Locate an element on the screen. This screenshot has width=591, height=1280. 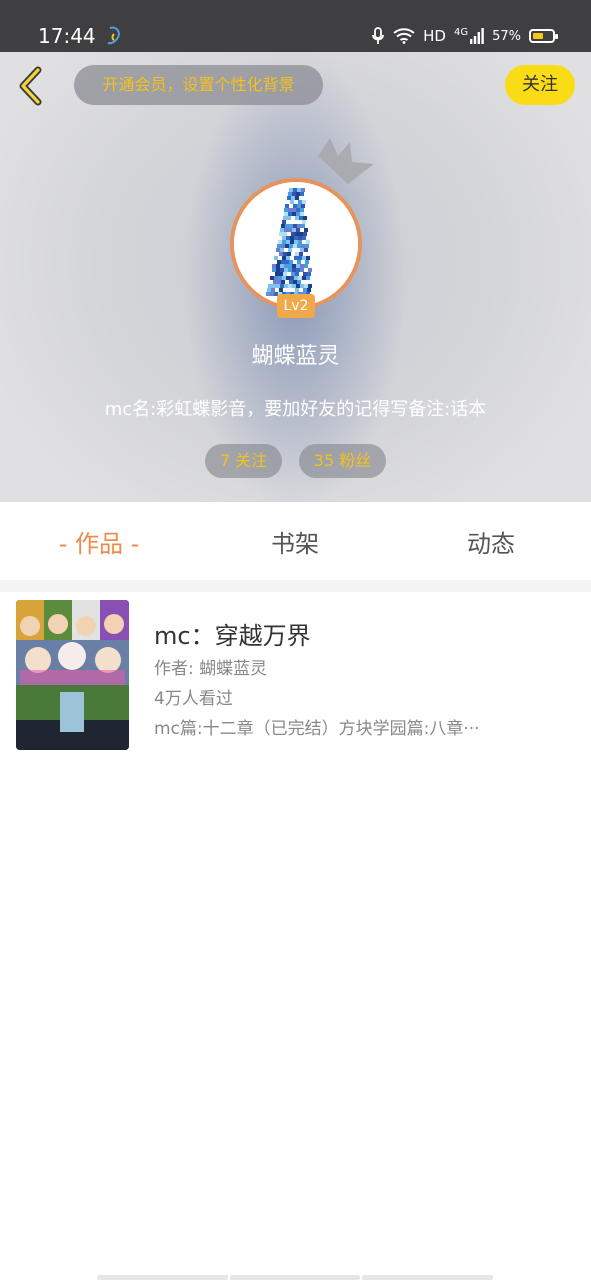
followers-count: 35 粉丝 is located at coordinates (342, 461).